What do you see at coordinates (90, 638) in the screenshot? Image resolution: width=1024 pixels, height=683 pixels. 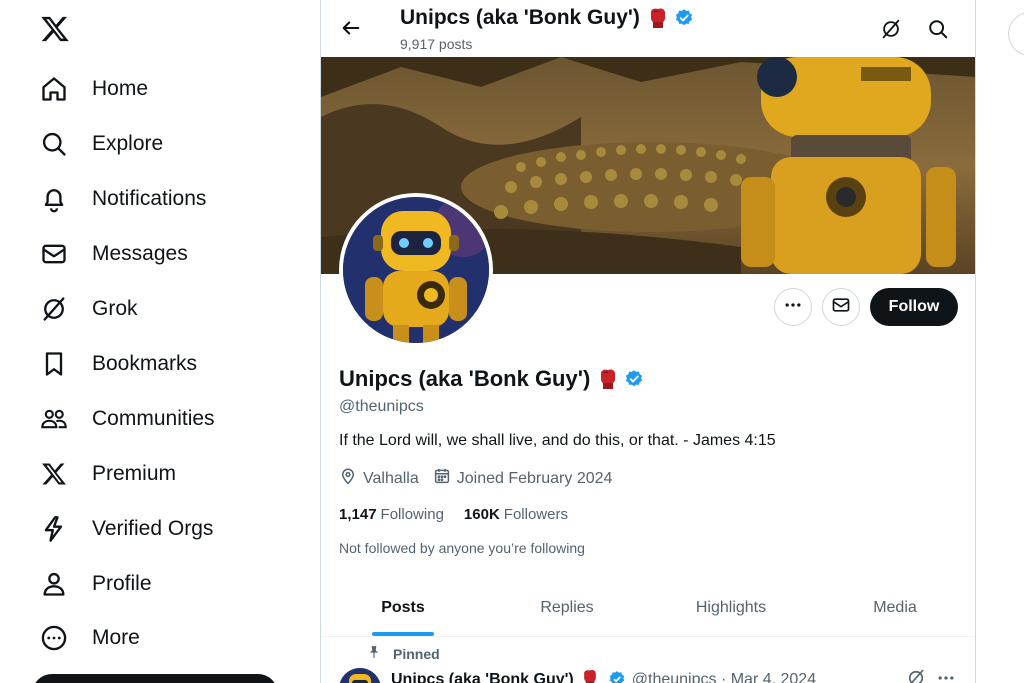 I see `nav-more: More` at bounding box center [90, 638].